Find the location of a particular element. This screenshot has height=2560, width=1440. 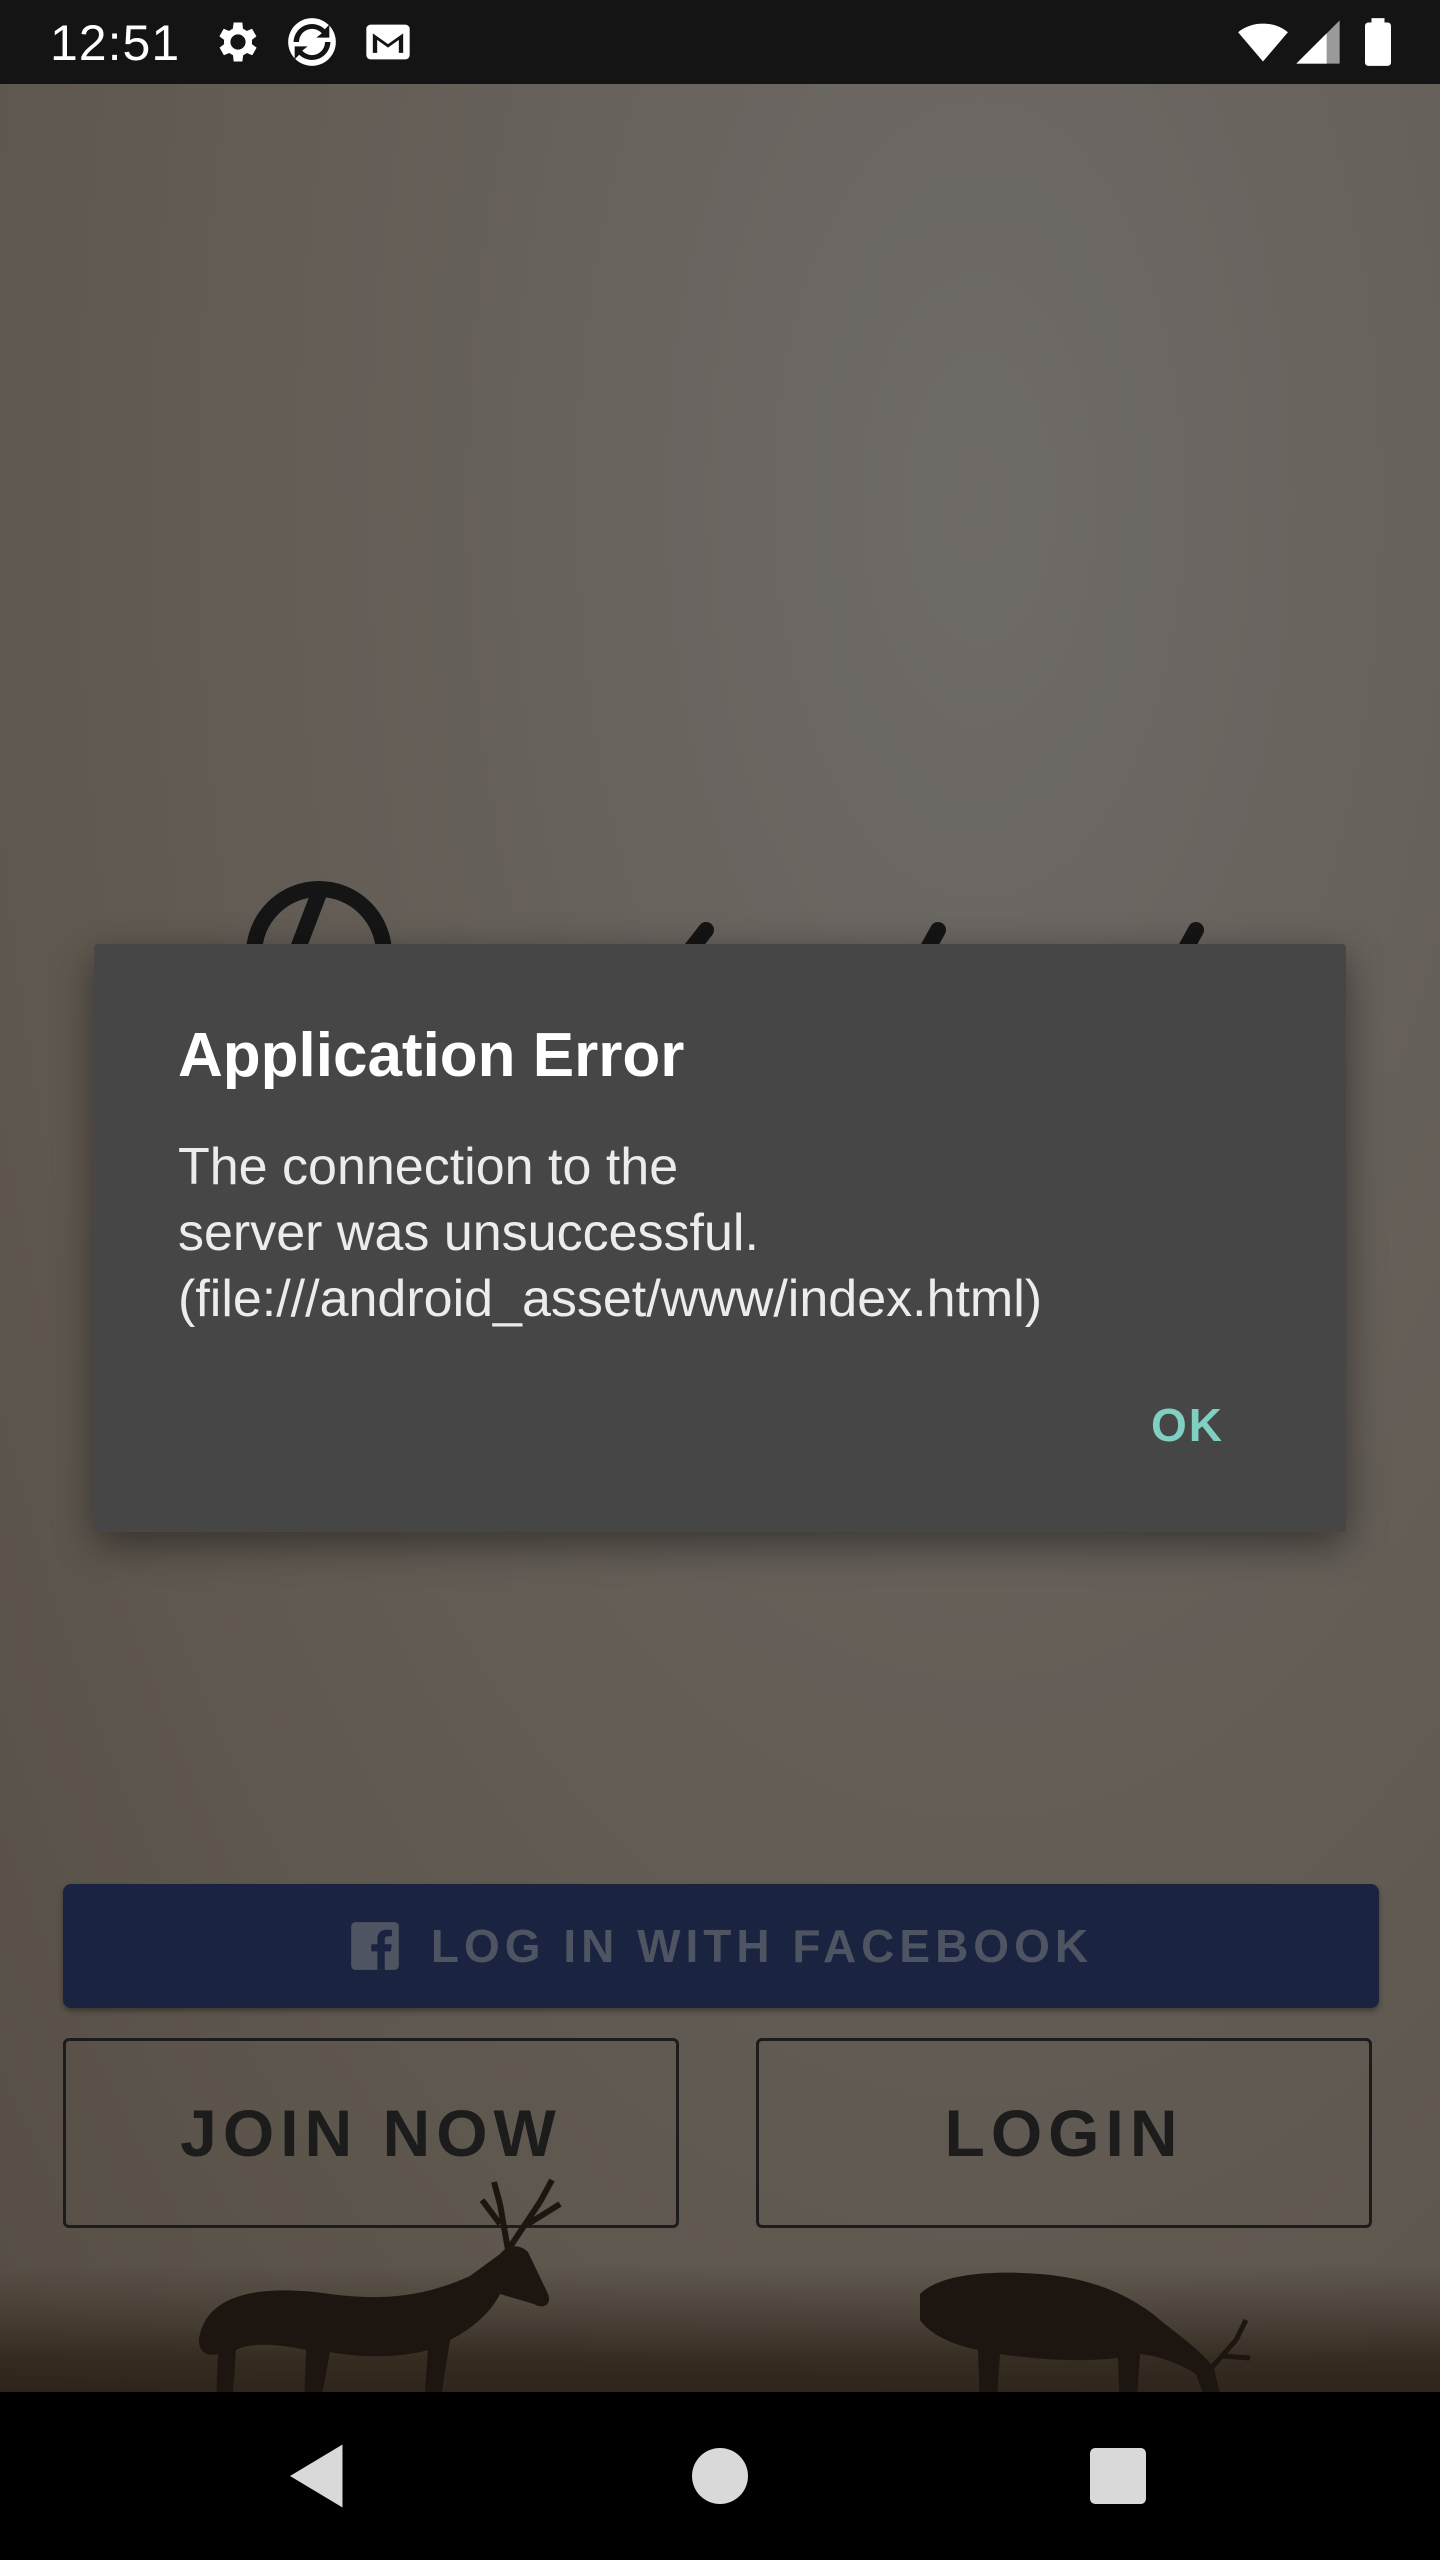

recents-icon is located at coordinates (1118, 2476).